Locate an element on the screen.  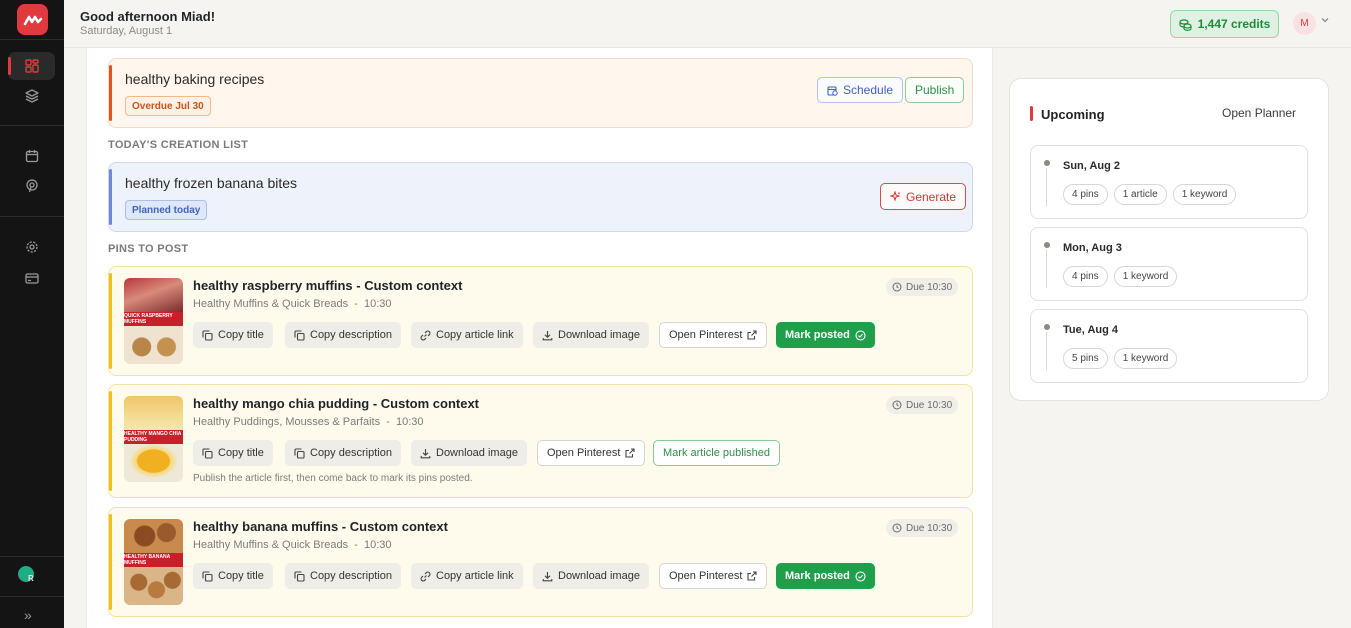
day-label: Sun, Aug 2 is located at coordinates (1092, 166).